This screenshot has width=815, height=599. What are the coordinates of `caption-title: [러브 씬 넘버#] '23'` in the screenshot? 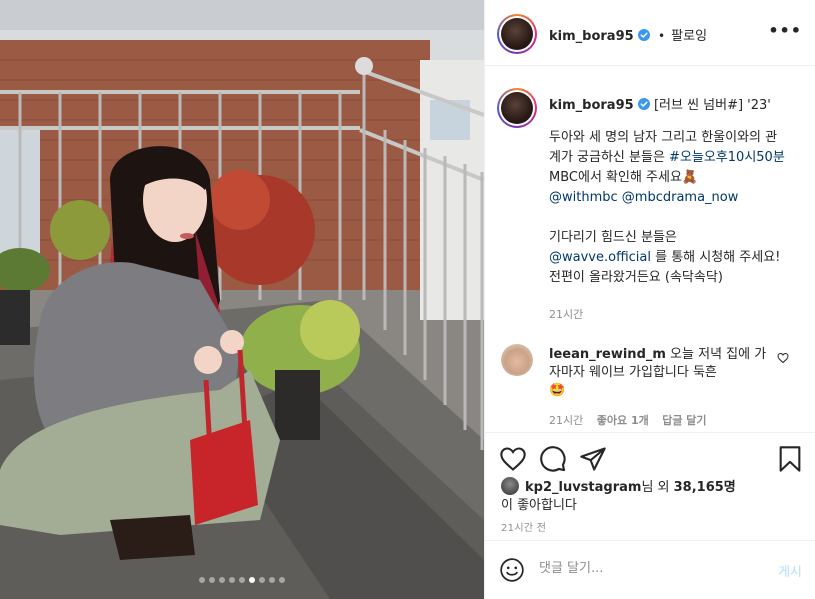 It's located at (712, 105).